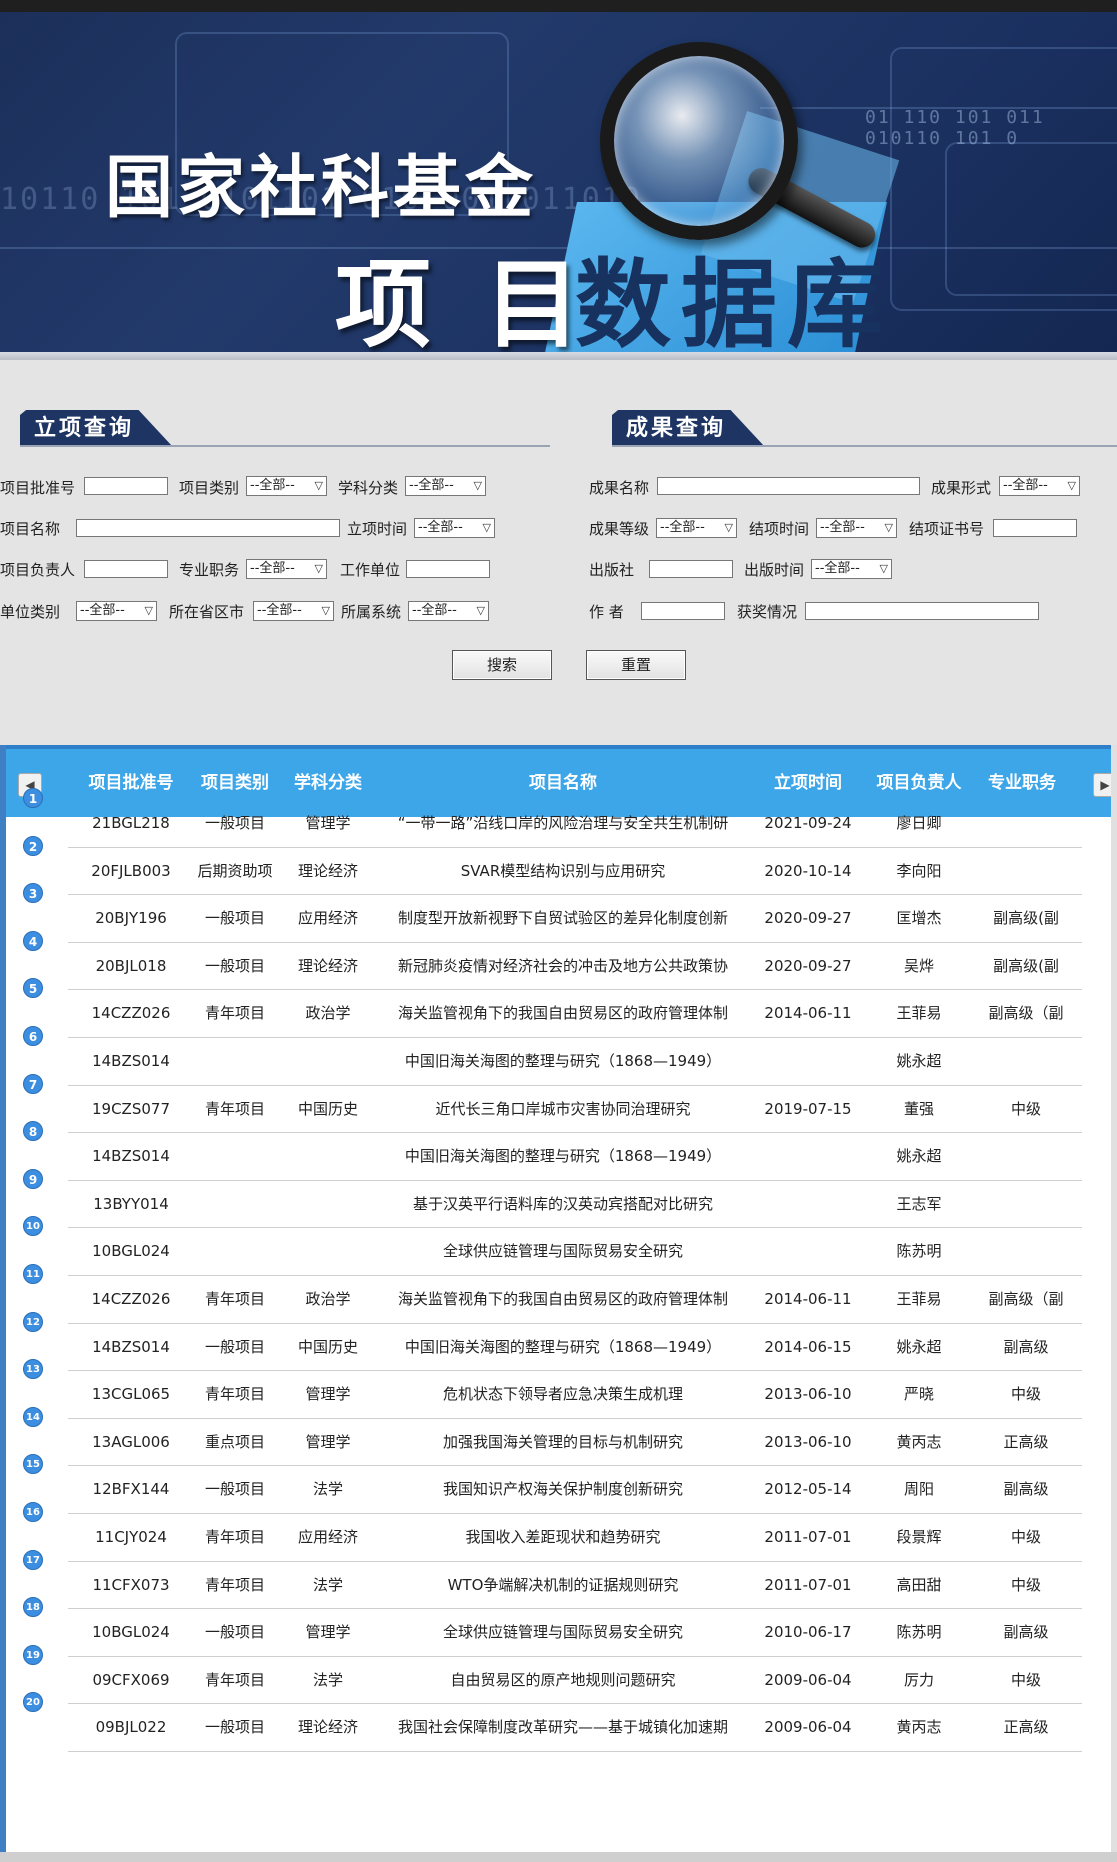 The image size is (1117, 1862). Describe the element at coordinates (445, 486) in the screenshot. I see `subject-select: --全部-- ▽` at that location.